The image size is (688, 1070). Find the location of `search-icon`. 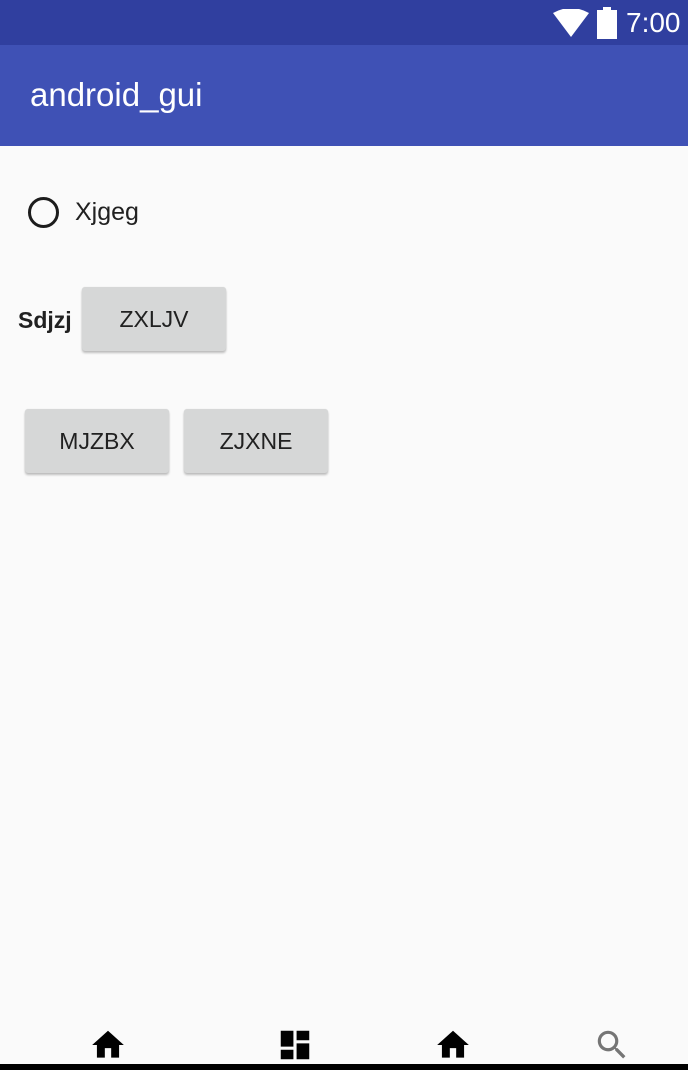

search-icon is located at coordinates (612, 1045).